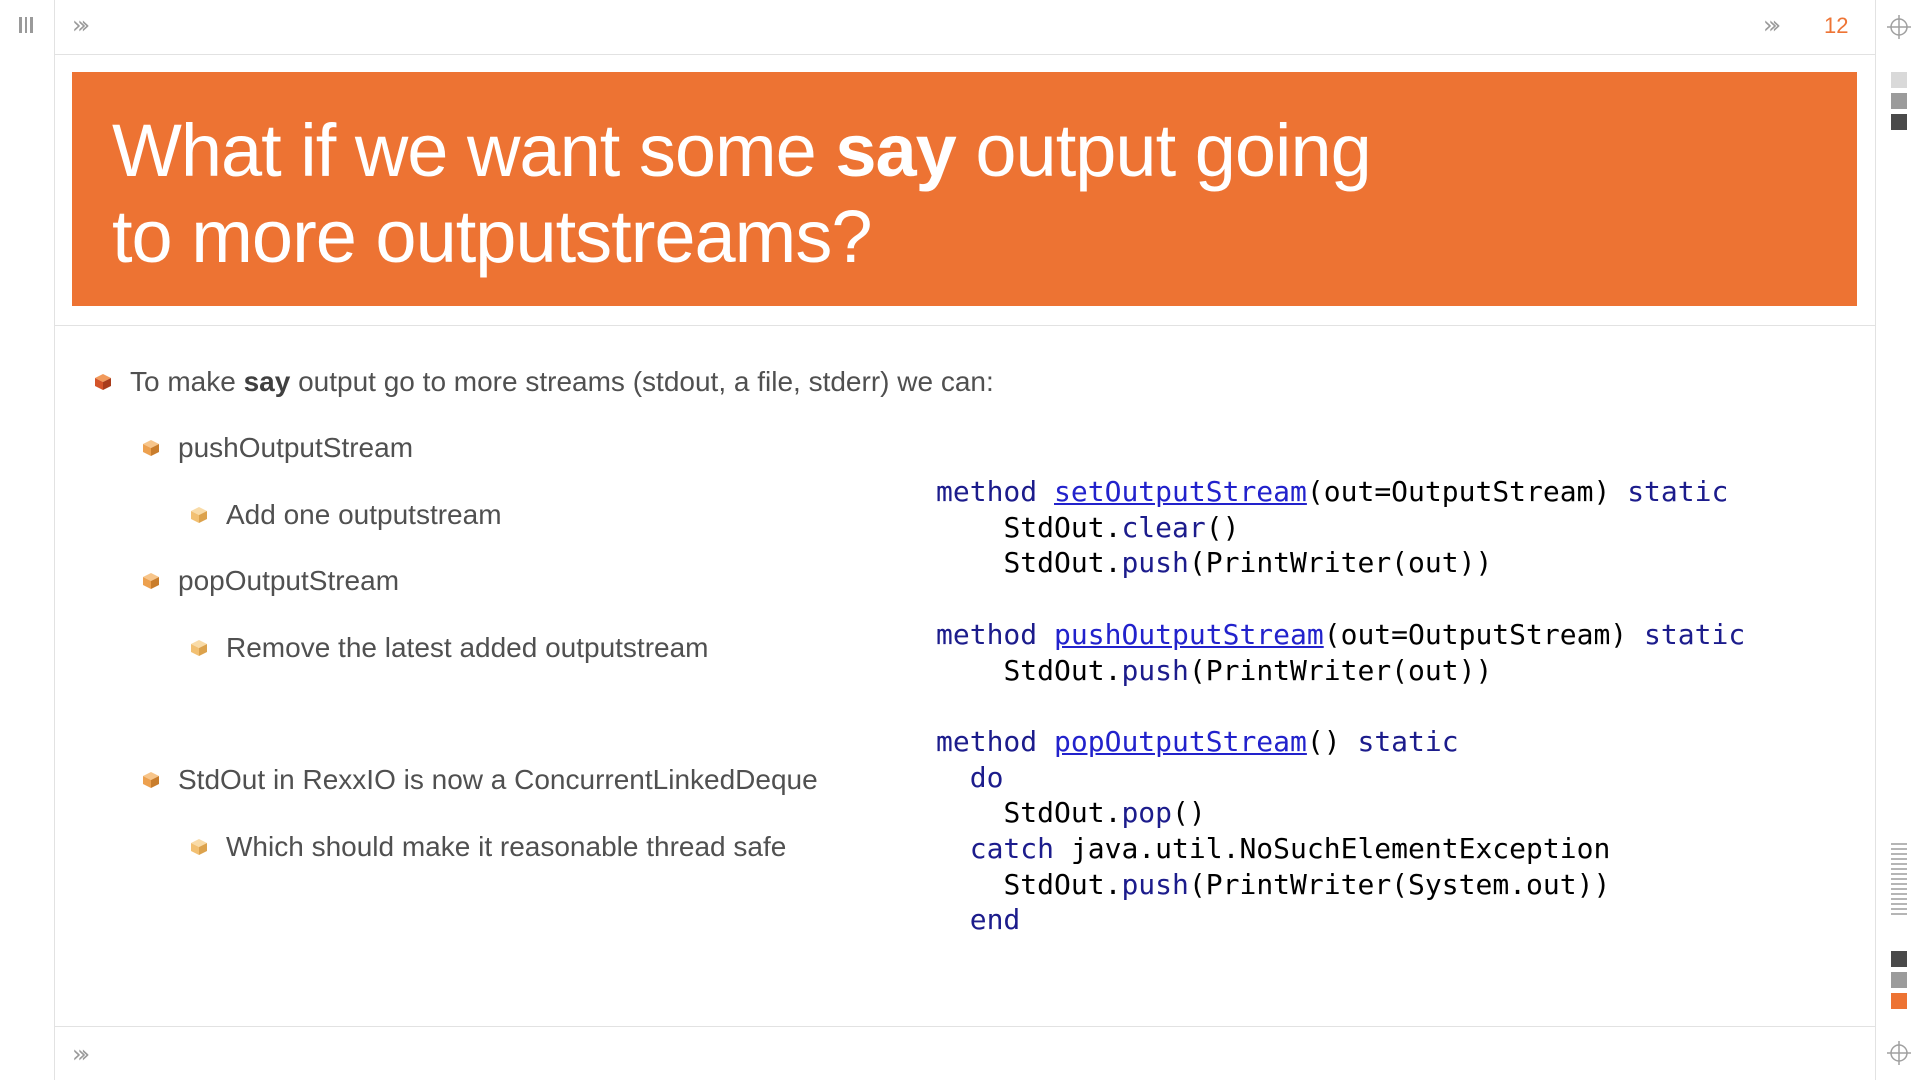 Image resolution: width=1920 pixels, height=1081 pixels. I want to click on bullet-push: pushOutputStream, so click(296, 447).